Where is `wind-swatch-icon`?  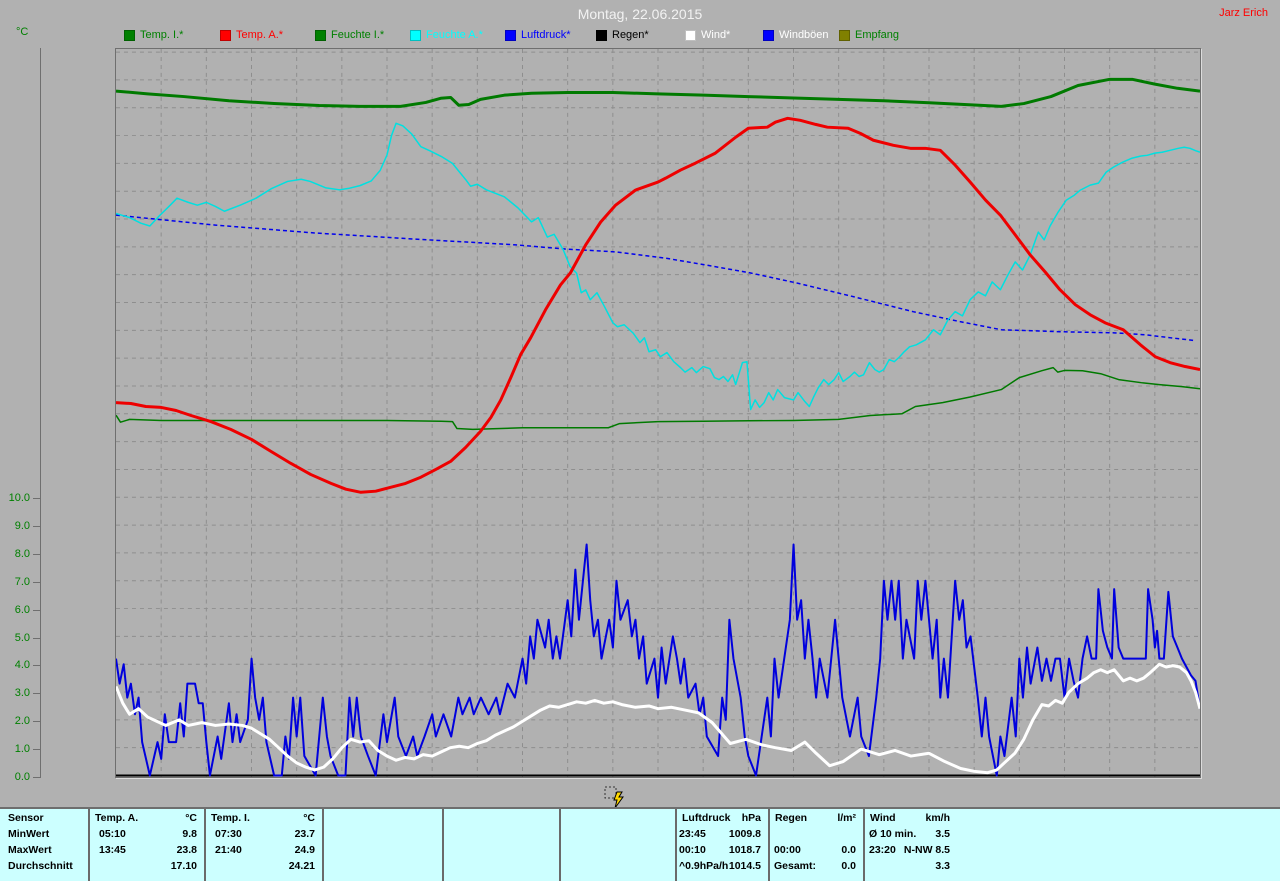
wind-swatch-icon is located at coordinates (690, 35).